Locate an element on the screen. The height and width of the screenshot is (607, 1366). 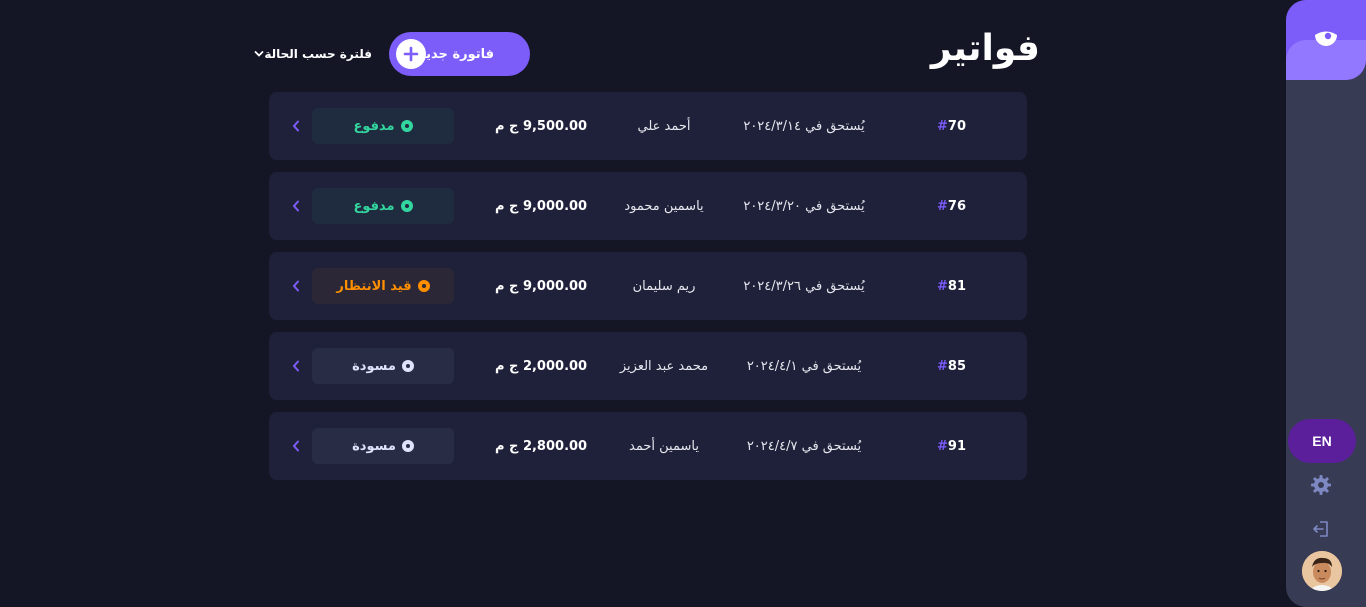
invoice-number: 85 is located at coordinates (956, 366).